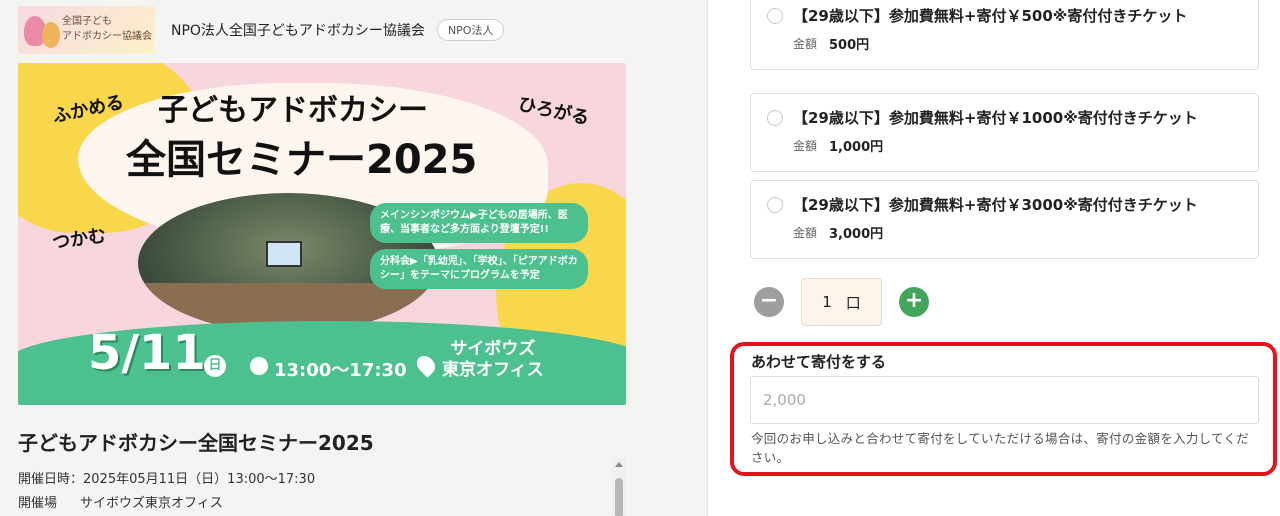 The height and width of the screenshot is (516, 1280). Describe the element at coordinates (479, 269) in the screenshot. I see `banner-program-pill: 分科会▶「乳幼児」、「学校」、「ピアアドボカシー」をテーマにプログラムを予定` at that location.